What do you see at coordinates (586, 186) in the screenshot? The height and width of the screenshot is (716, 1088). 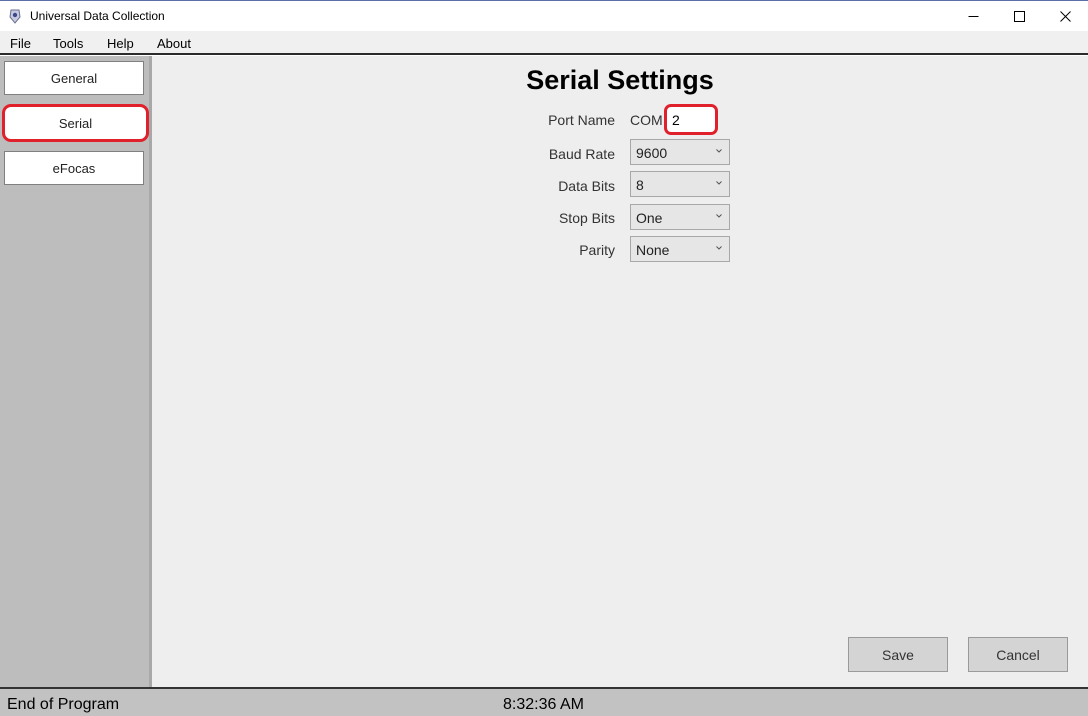 I see `data-bits-label: Data Bits` at bounding box center [586, 186].